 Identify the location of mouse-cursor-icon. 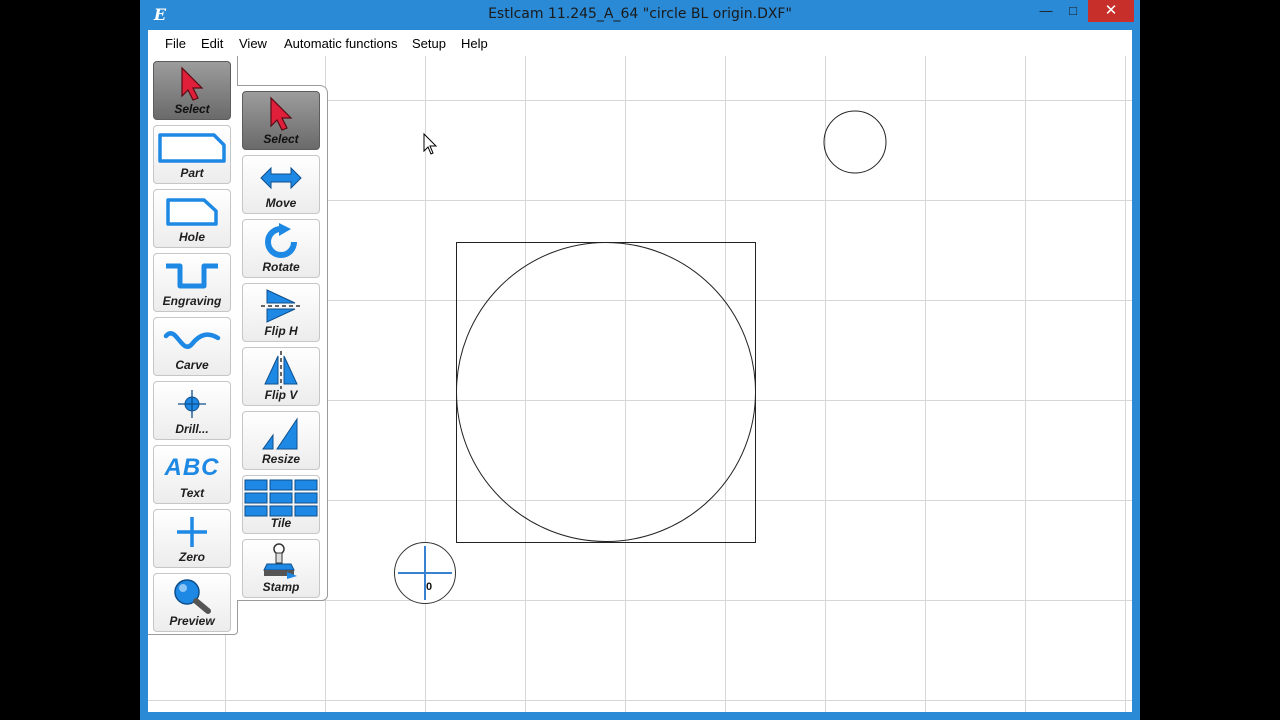
(430, 143).